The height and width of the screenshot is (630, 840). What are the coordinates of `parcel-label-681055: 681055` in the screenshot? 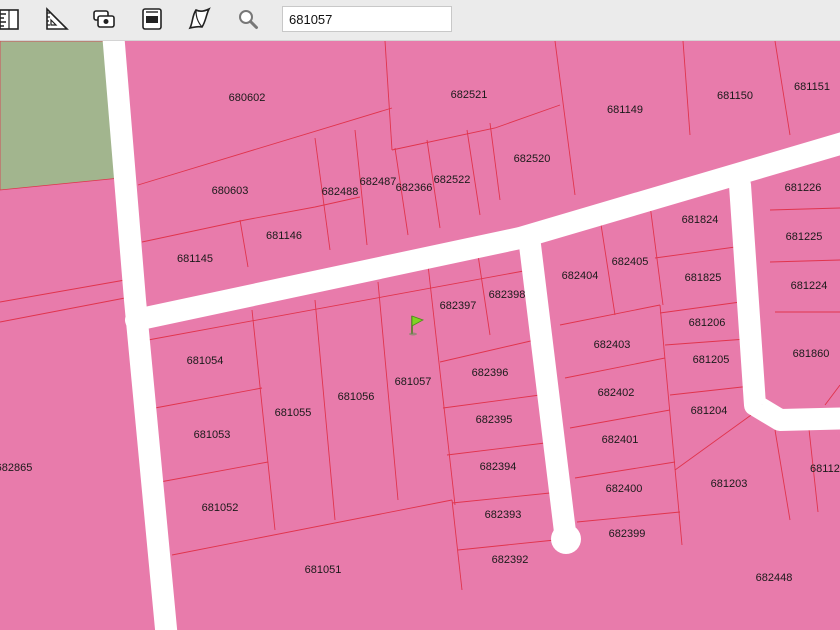 It's located at (293, 413).